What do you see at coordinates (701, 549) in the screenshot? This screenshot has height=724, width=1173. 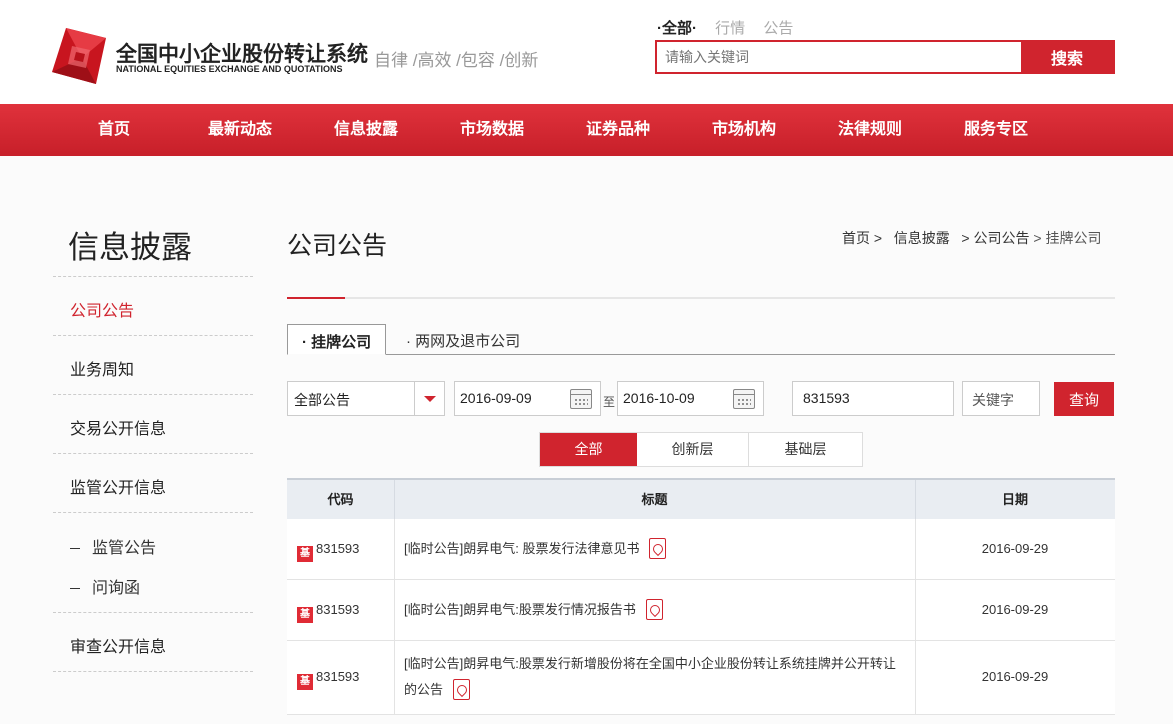 I see `table-row: 基 831593 [临时公告]朗昇电气: 股票发行法律意见书 2016-09-29` at bounding box center [701, 549].